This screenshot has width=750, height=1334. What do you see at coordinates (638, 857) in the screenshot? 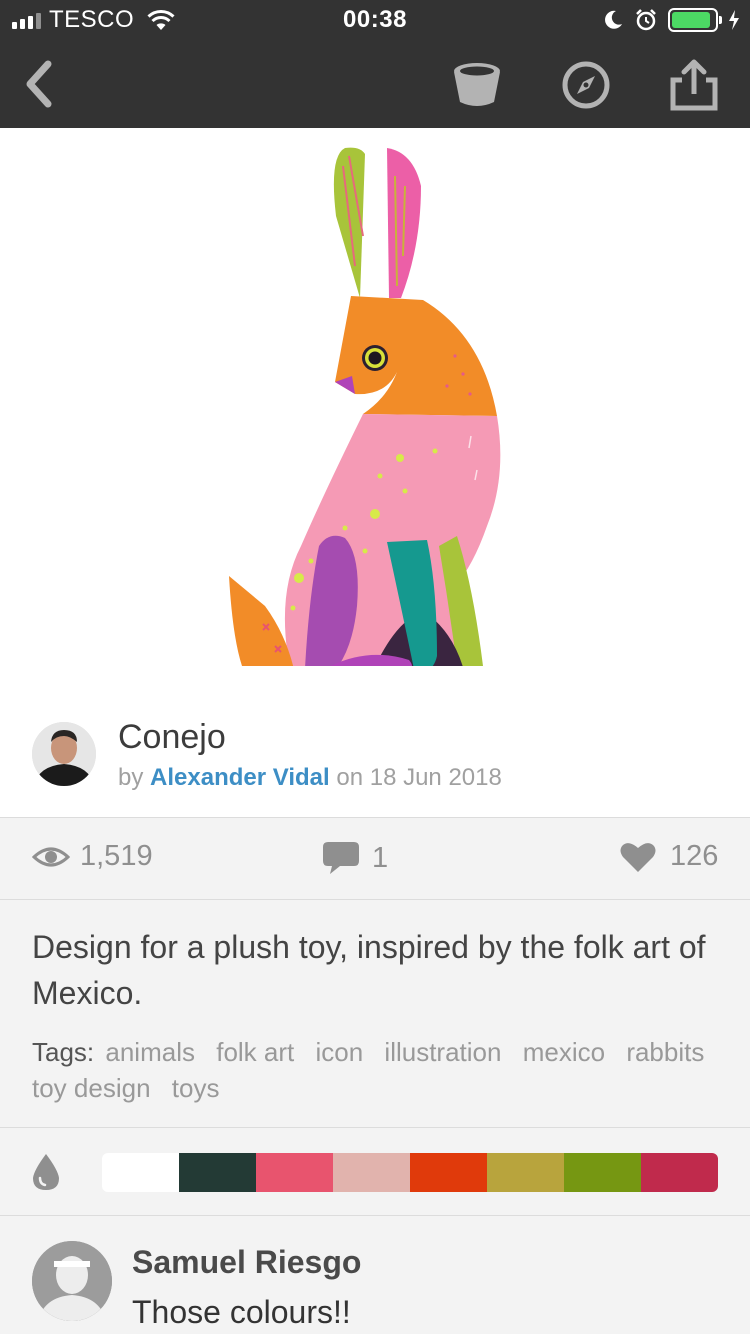
I see `heart-icon` at bounding box center [638, 857].